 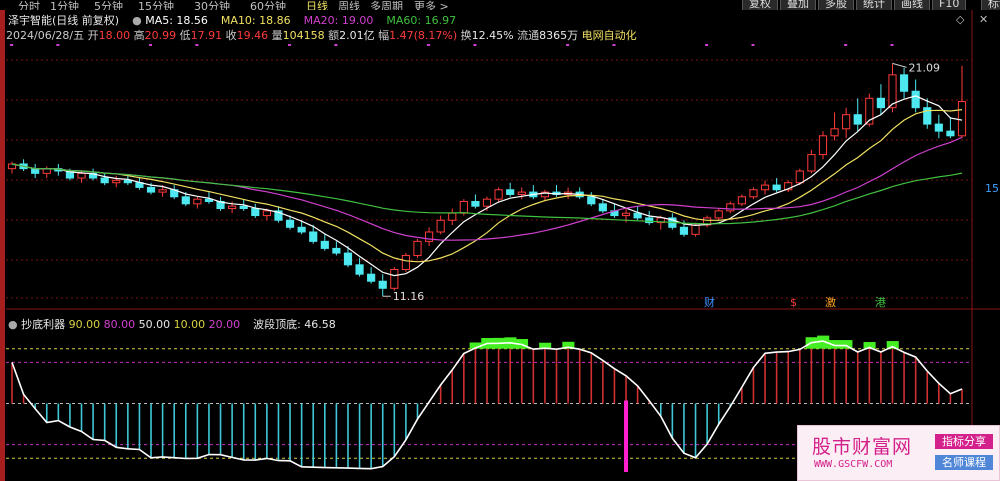 What do you see at coordinates (357, 35) in the screenshot?
I see `amount-value: 2.01亿` at bounding box center [357, 35].